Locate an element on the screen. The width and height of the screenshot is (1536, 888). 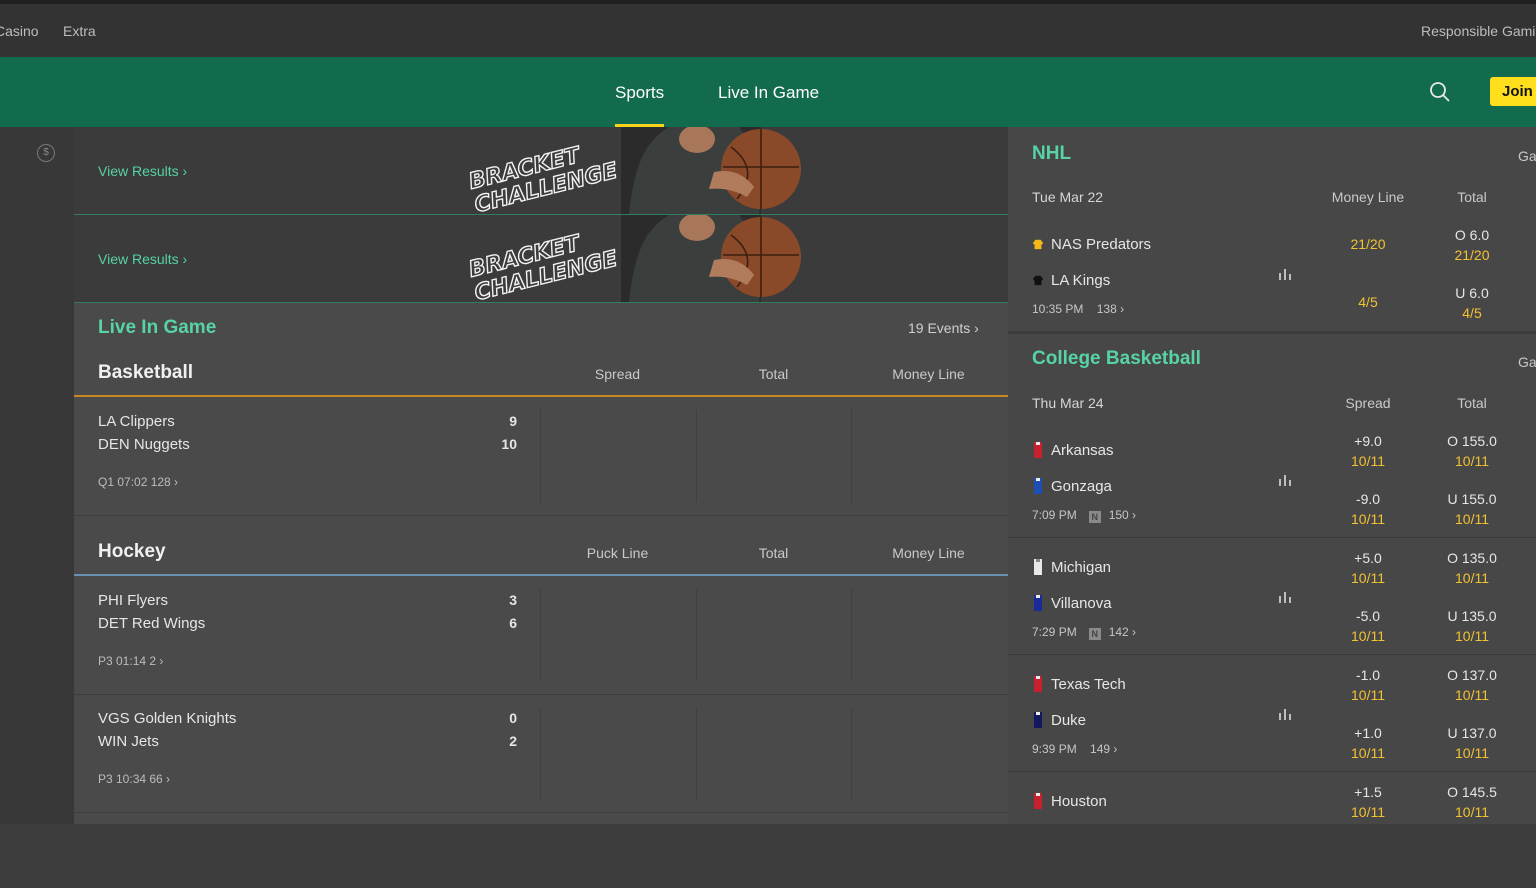
markets-count-link: 150 › is located at coordinates (1122, 515).